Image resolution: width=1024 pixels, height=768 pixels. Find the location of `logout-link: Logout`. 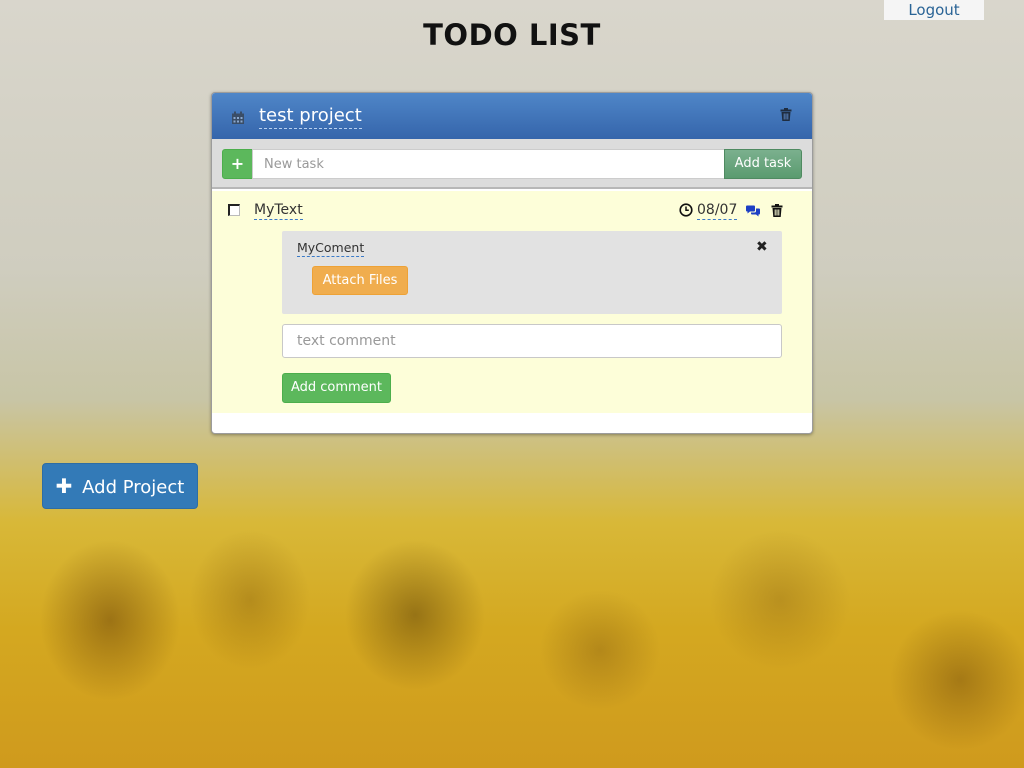

logout-link: Logout is located at coordinates (934, 10).